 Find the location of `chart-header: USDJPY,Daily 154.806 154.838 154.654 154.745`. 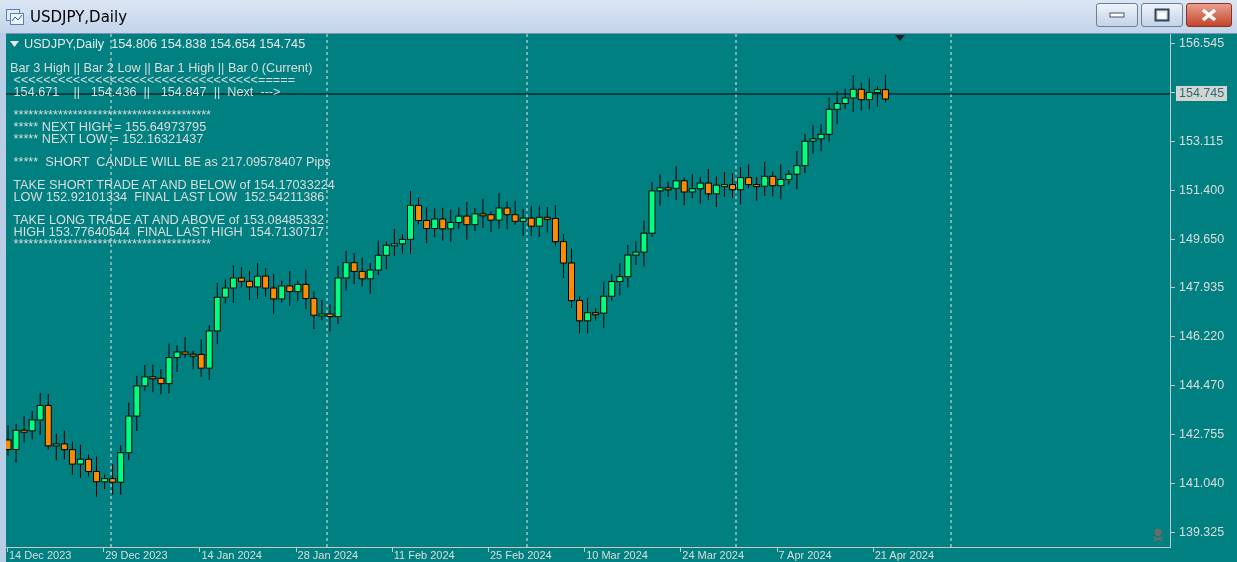

chart-header: USDJPY,Daily 154.806 154.838 154.654 154.745 is located at coordinates (165, 44).